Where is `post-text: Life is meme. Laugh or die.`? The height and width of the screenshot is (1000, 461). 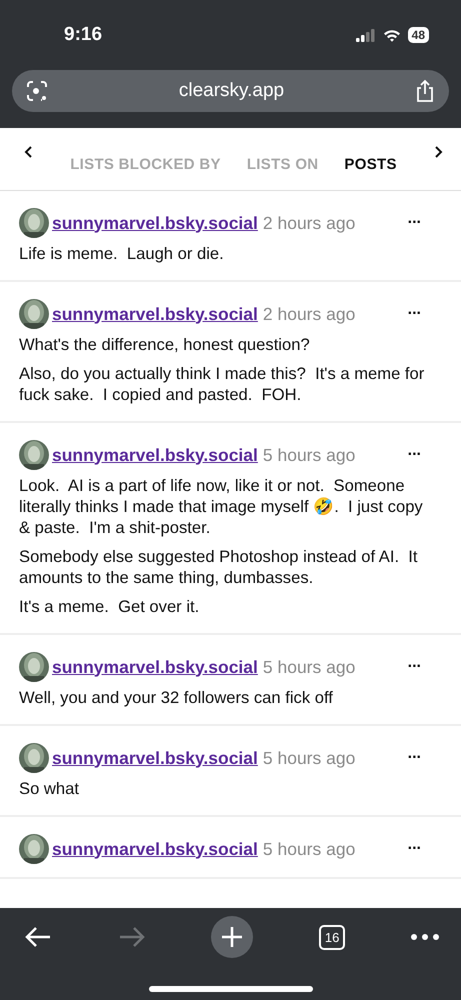
post-text: Life is meme. Laugh or die. is located at coordinates (122, 253).